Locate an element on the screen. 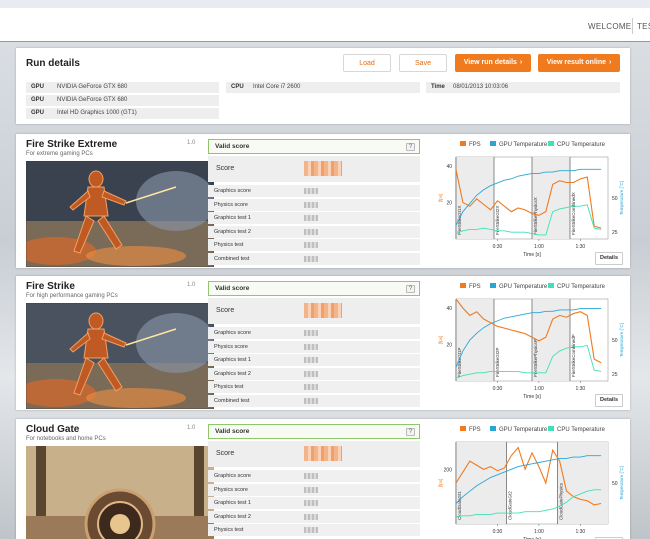  view-result-online-button: View result online › is located at coordinates (579, 63).